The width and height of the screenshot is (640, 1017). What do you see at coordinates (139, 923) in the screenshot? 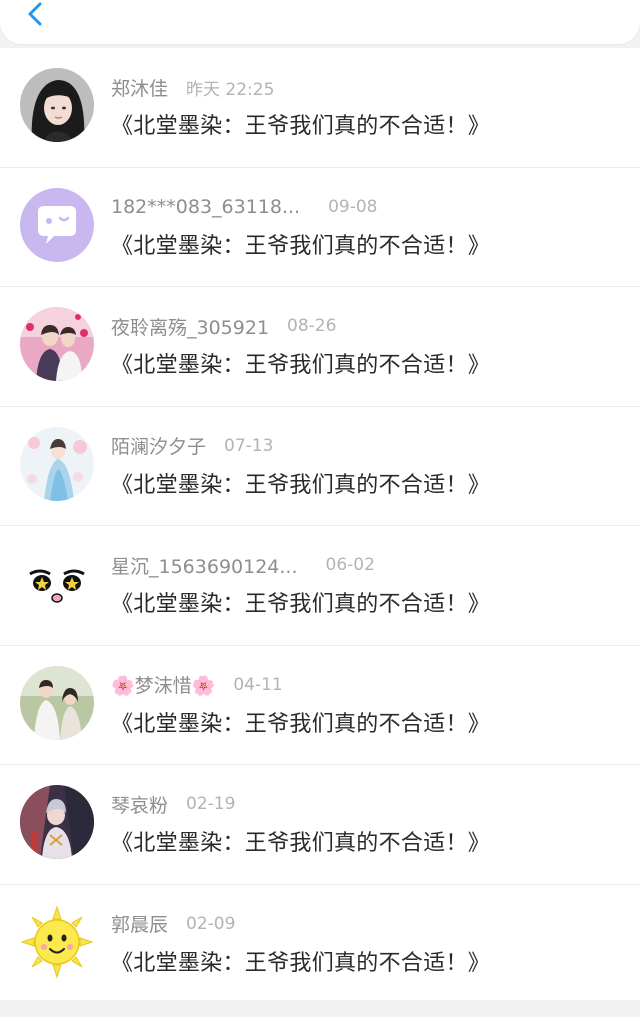
I see `user-name: 郭晨辰` at bounding box center [139, 923].